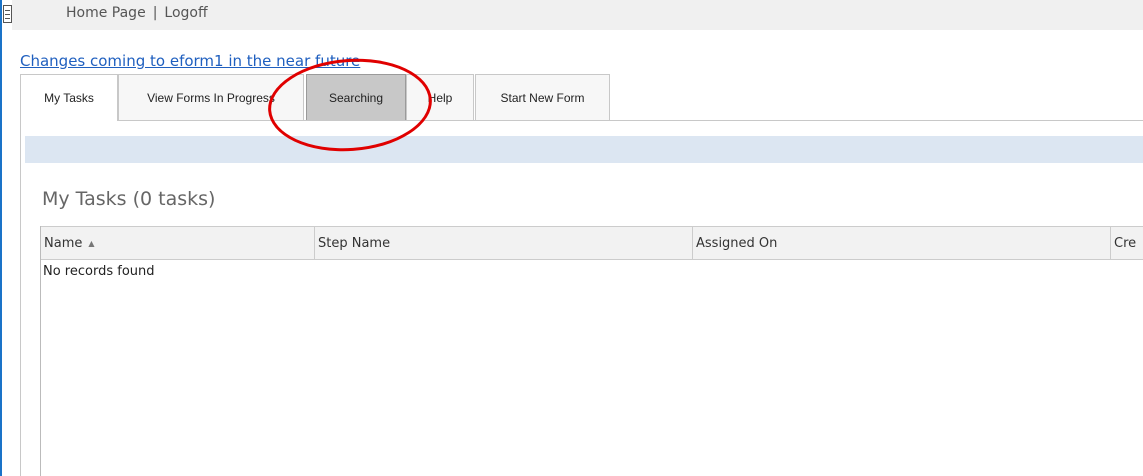 The width and height of the screenshot is (1143, 476). I want to click on column-header-created: Cre, so click(1127, 243).